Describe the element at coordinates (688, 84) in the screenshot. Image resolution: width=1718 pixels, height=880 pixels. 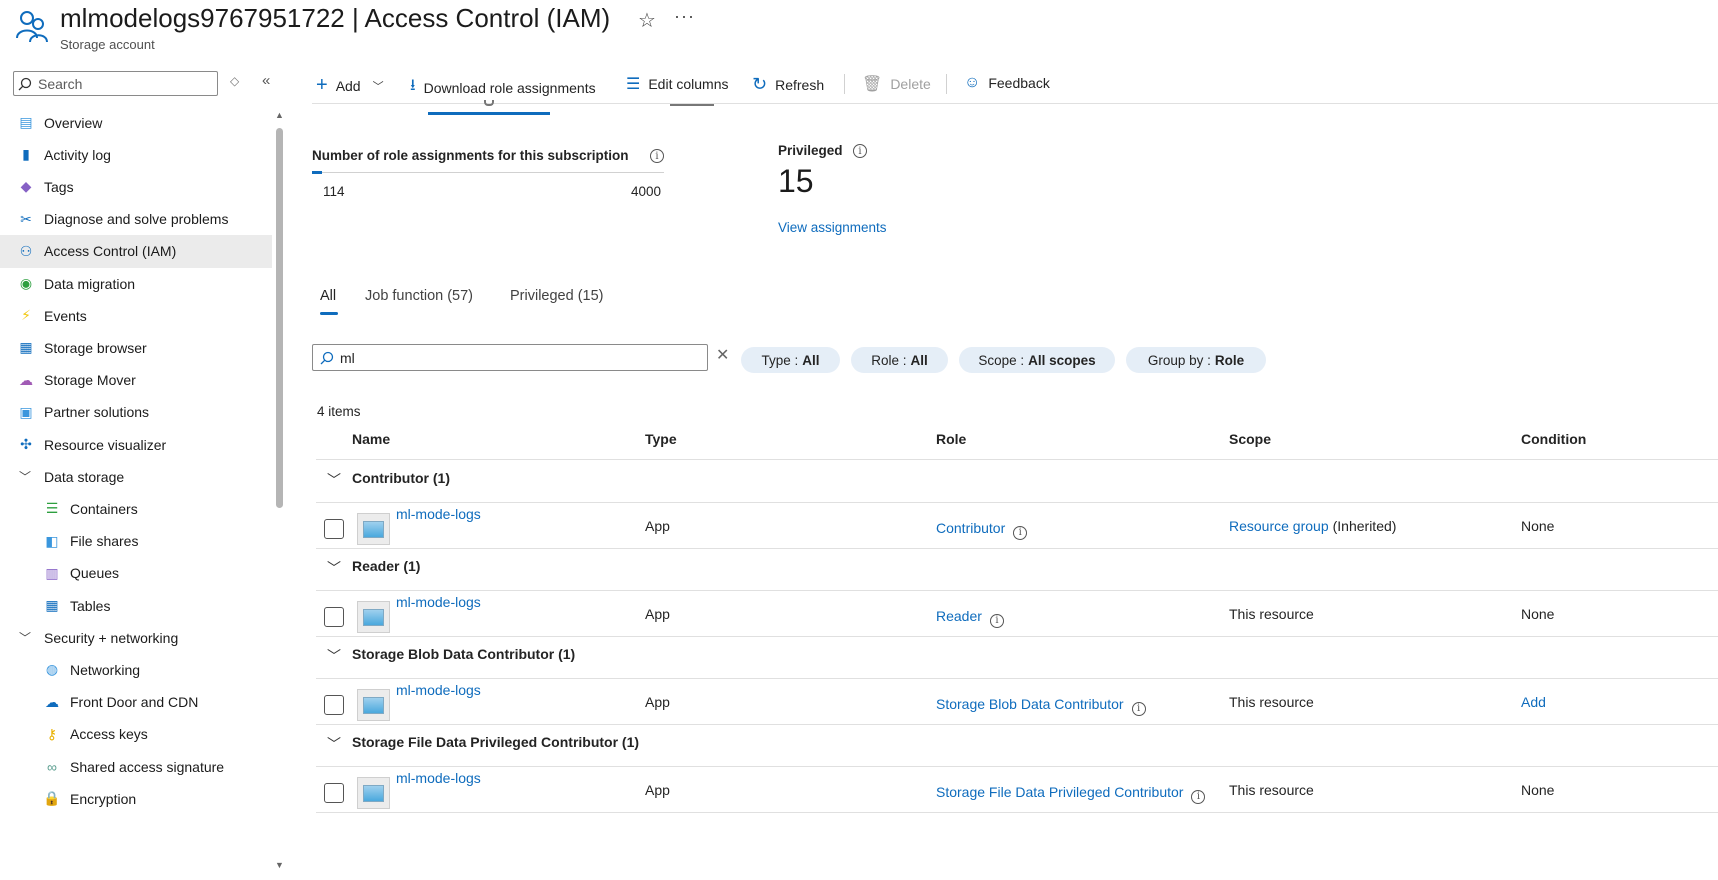
I see `edit-columns-label: Edit columns` at that location.